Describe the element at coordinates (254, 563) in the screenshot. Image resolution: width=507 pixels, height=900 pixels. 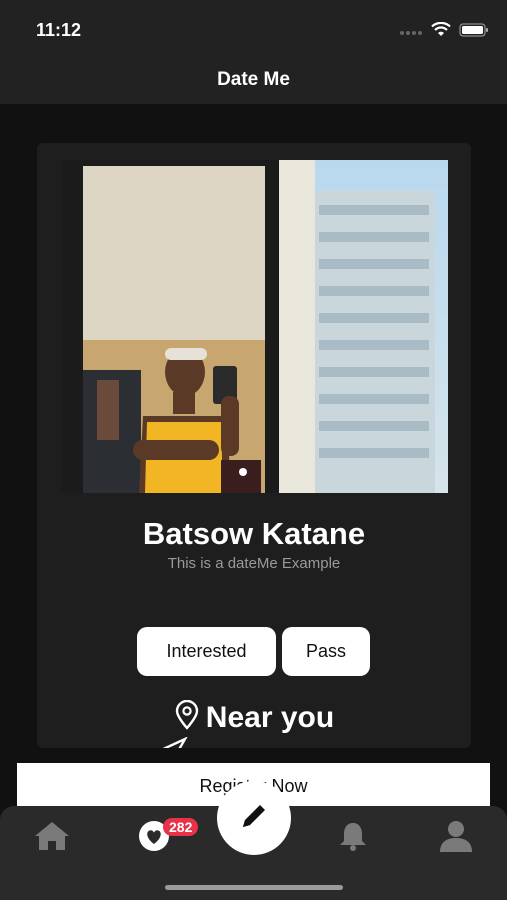
I see `profile-subtitle: This is a dateMe Example` at that location.